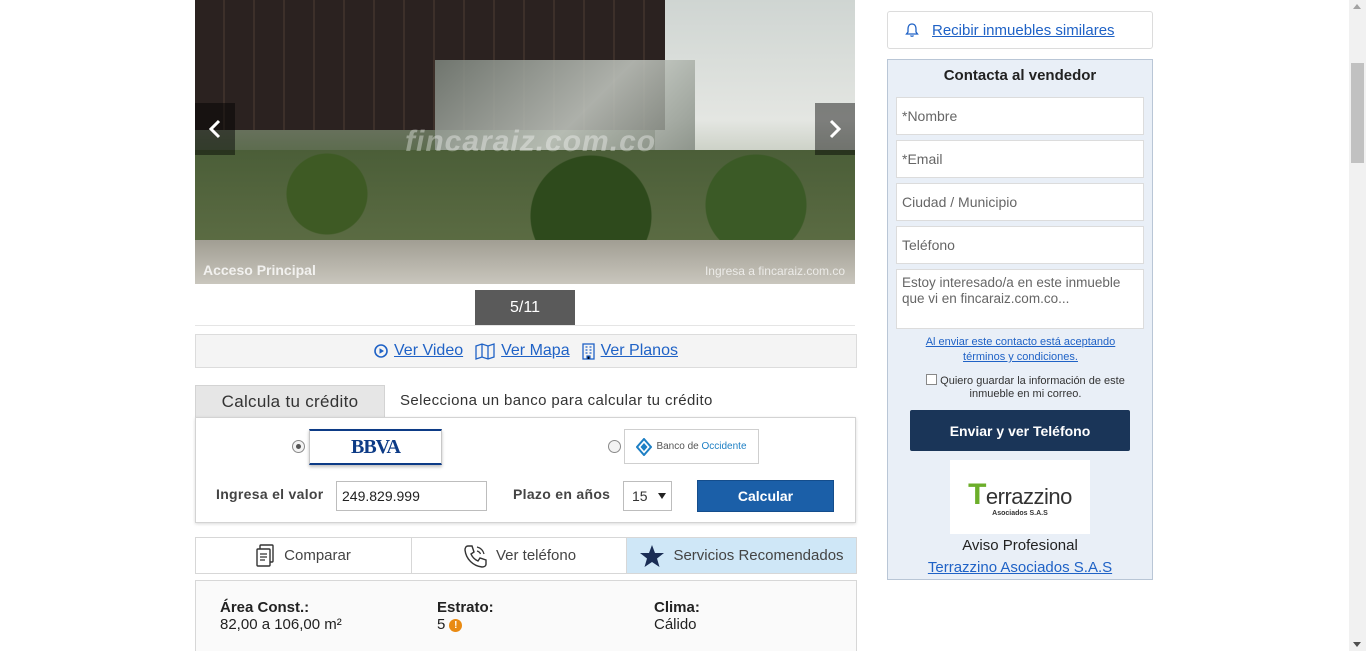 The width and height of the screenshot is (1366, 651). Describe the element at coordinates (317, 555) in the screenshot. I see `compare-label: Comparar` at that location.